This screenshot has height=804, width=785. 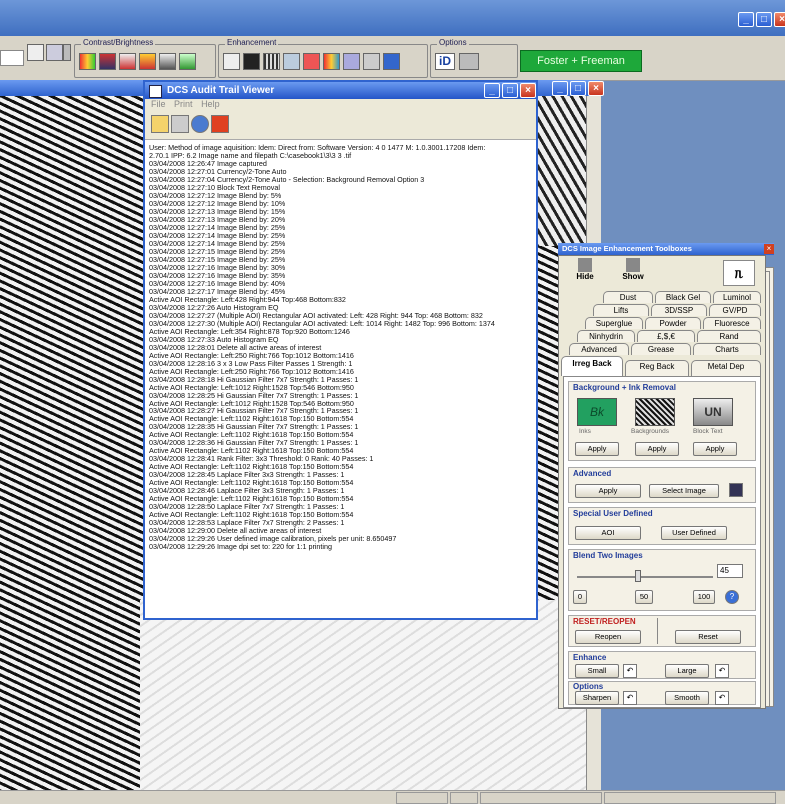 I want to click on tab-advanced: Advanced, so click(x=599, y=349).